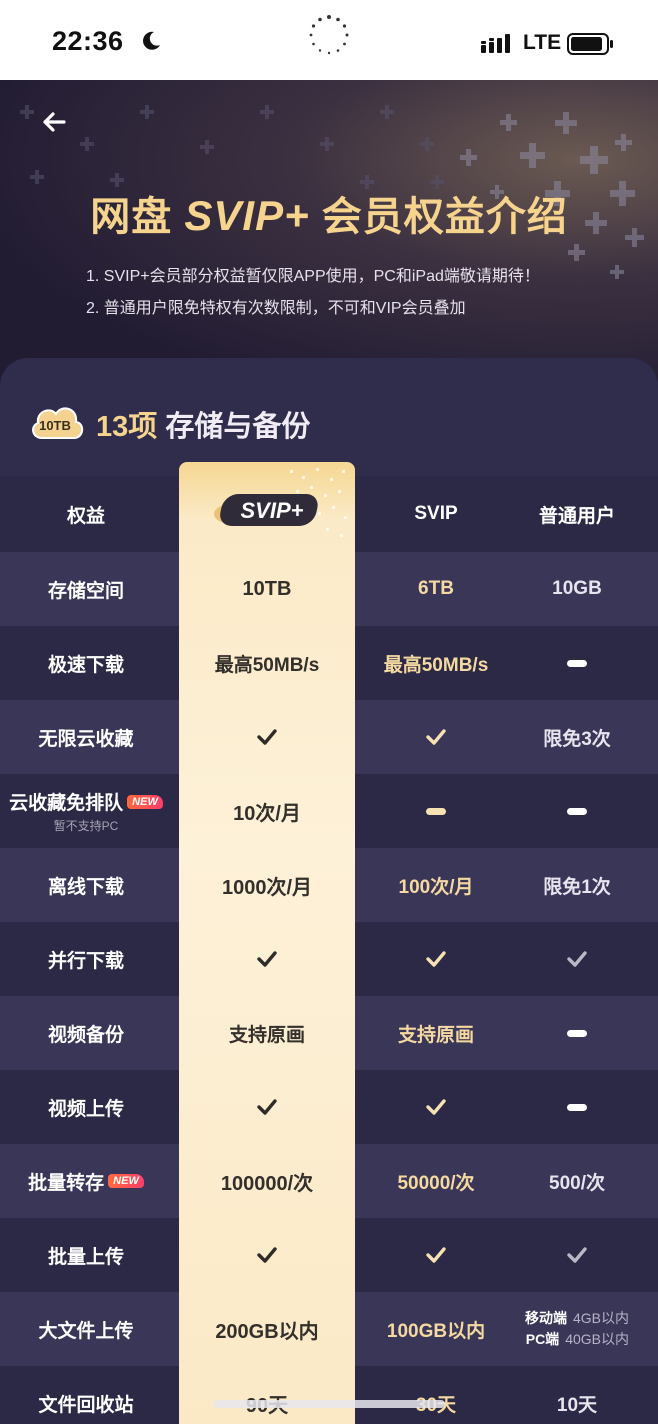  I want to click on svip-value: 30天, so click(436, 1395).